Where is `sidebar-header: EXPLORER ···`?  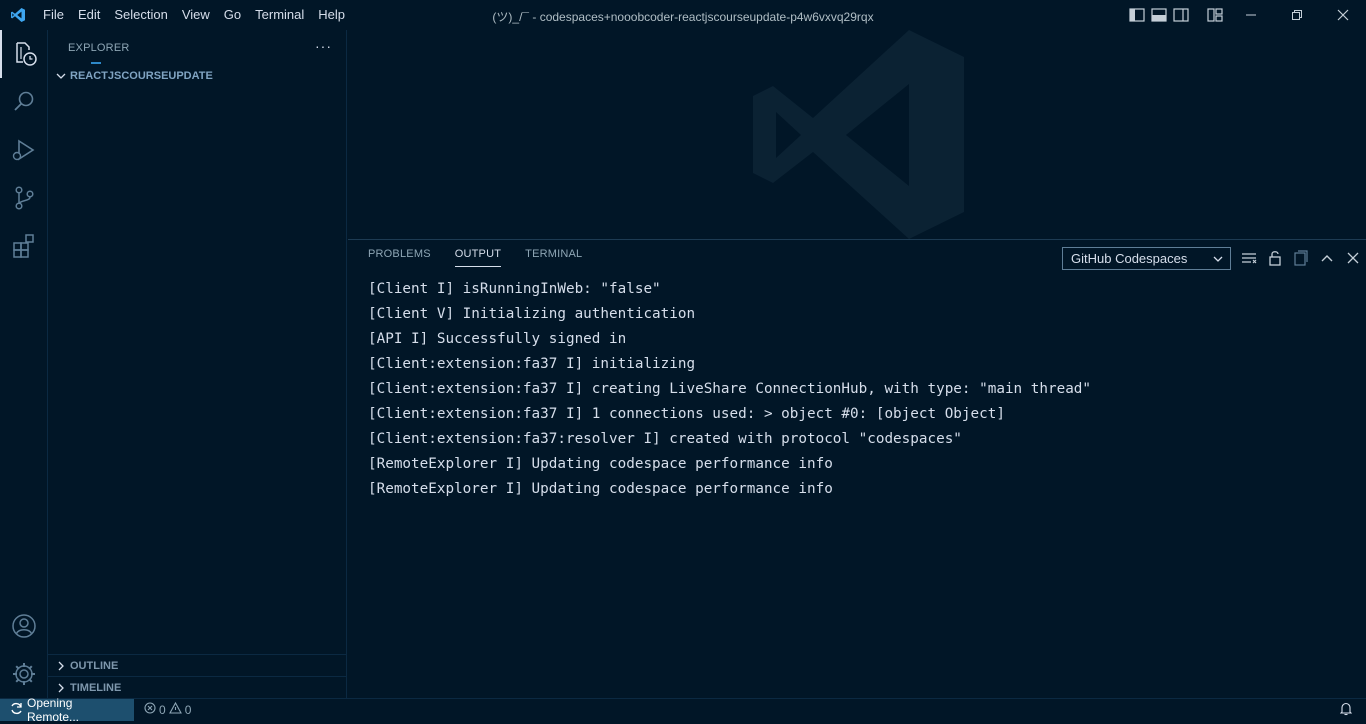
sidebar-header: EXPLORER ··· is located at coordinates (197, 47).